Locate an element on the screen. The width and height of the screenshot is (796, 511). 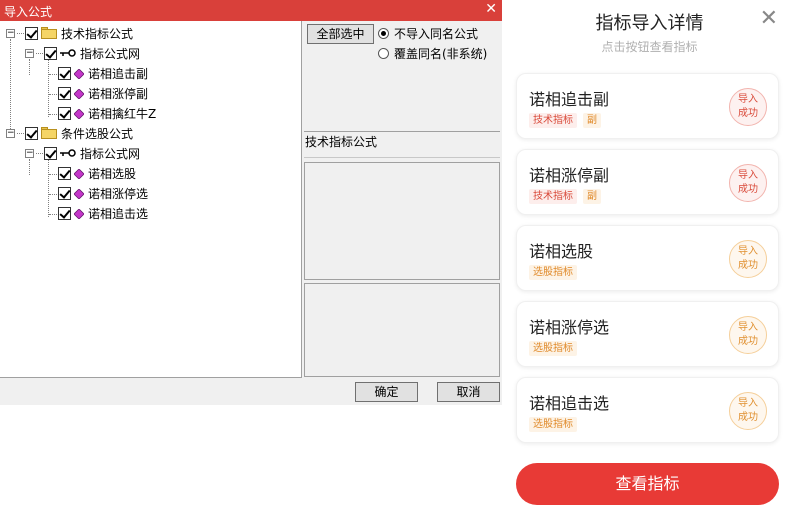
formula-type-label: 技术指标公式 is located at coordinates (341, 142).